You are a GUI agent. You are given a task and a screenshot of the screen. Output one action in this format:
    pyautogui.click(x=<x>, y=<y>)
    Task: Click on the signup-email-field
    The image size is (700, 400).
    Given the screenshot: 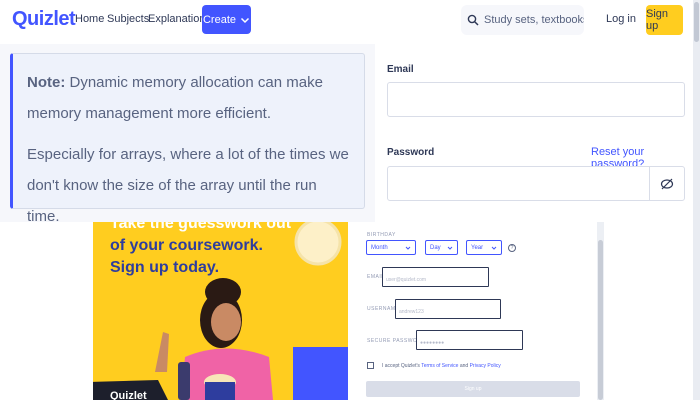 What is the action you would take?
    pyautogui.click(x=435, y=278)
    